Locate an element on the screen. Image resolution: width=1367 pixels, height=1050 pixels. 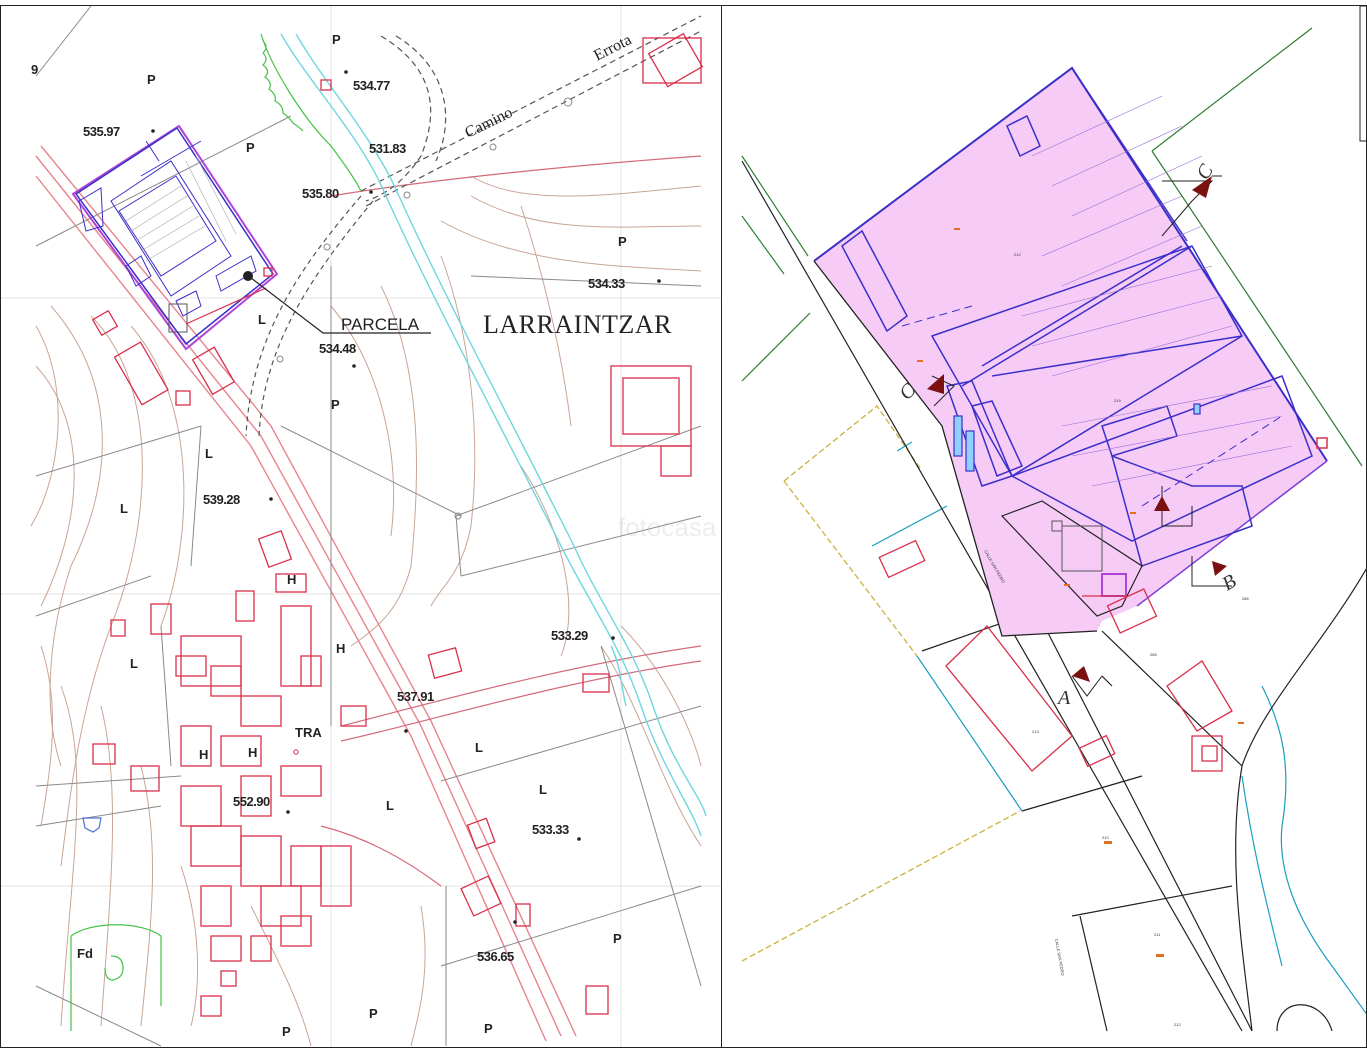
zone-label: TRA is located at coordinates (308, 732).